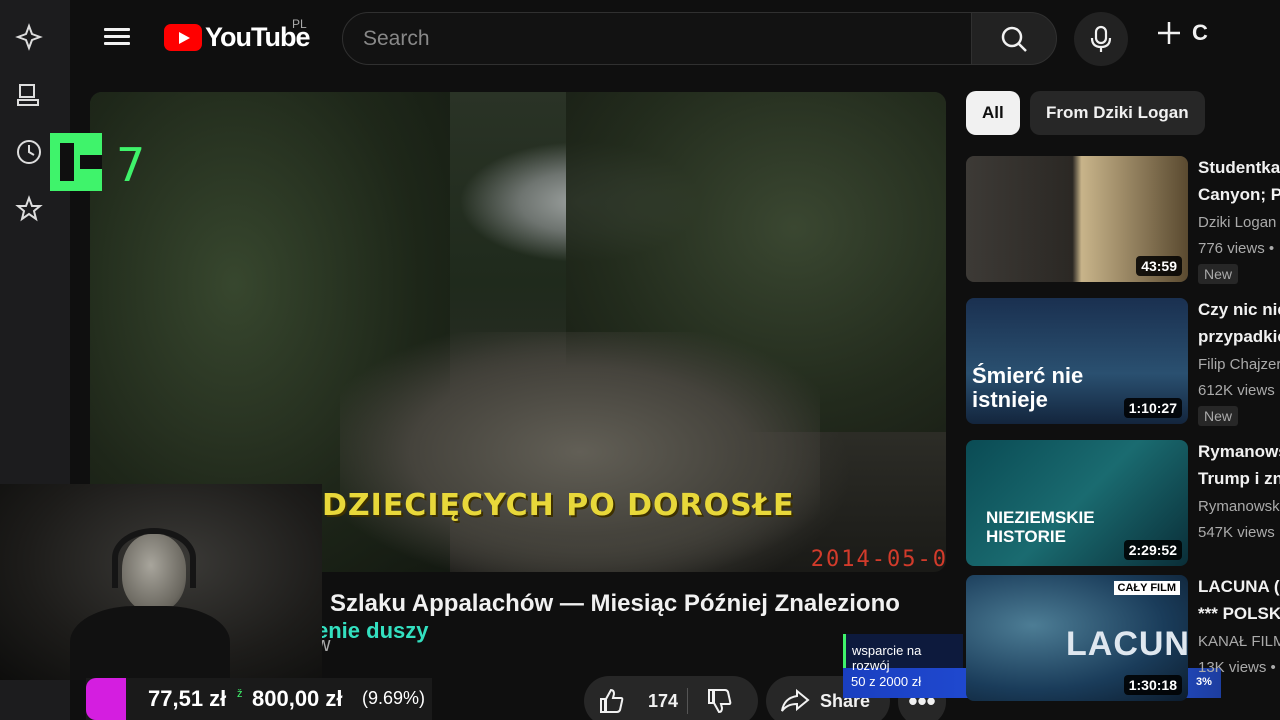 This screenshot has height=720, width=1280. Describe the element at coordinates (29, 209) in the screenshot. I see `star-icon` at that location.